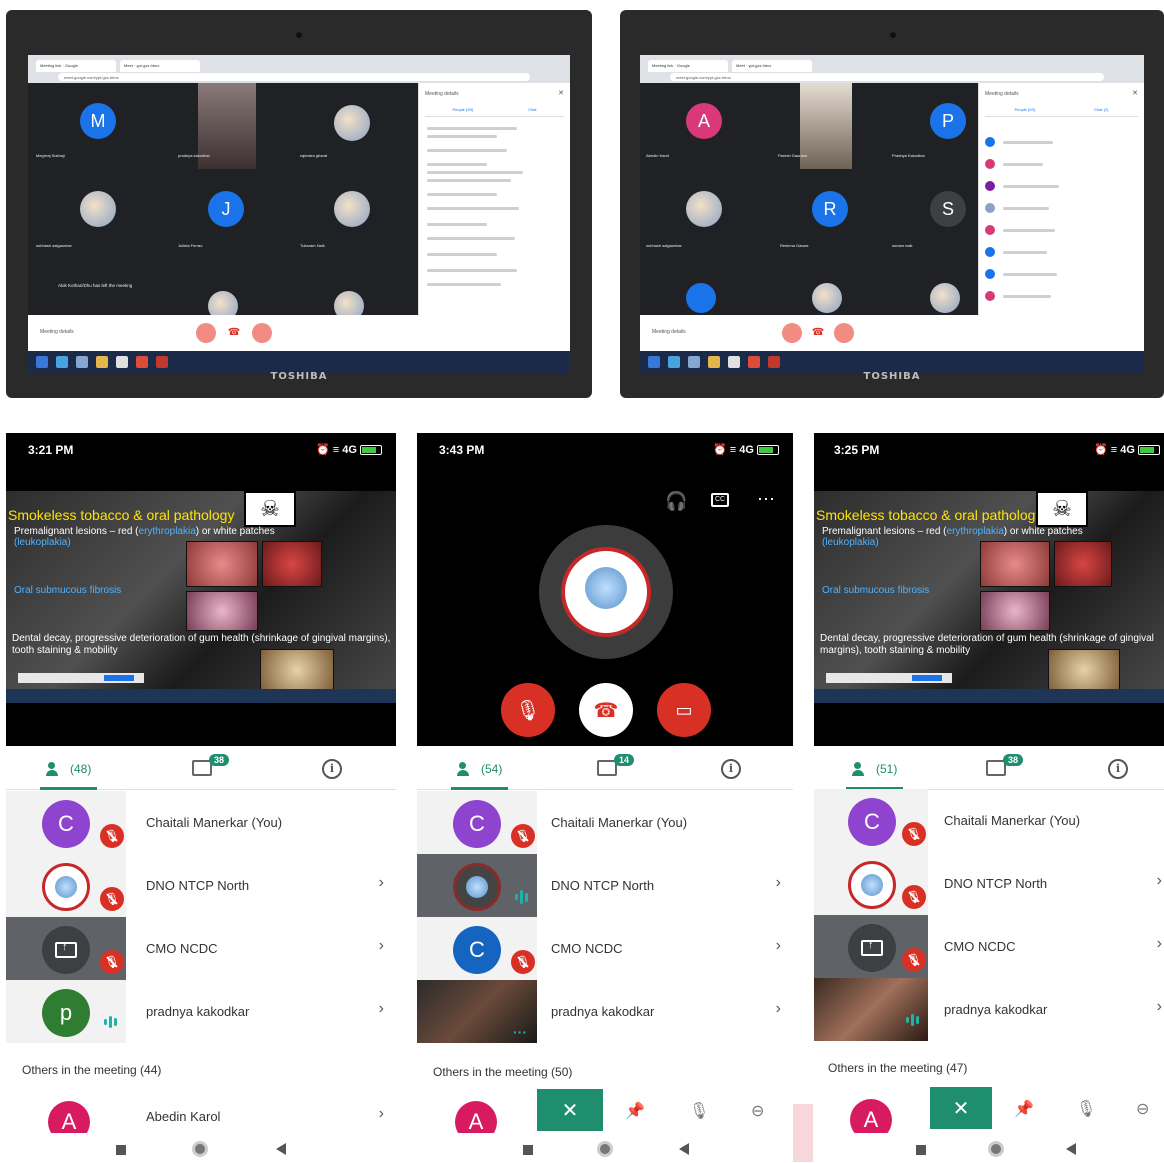 The image size is (1164, 1163). I want to click on avatar: R, so click(830, 209).